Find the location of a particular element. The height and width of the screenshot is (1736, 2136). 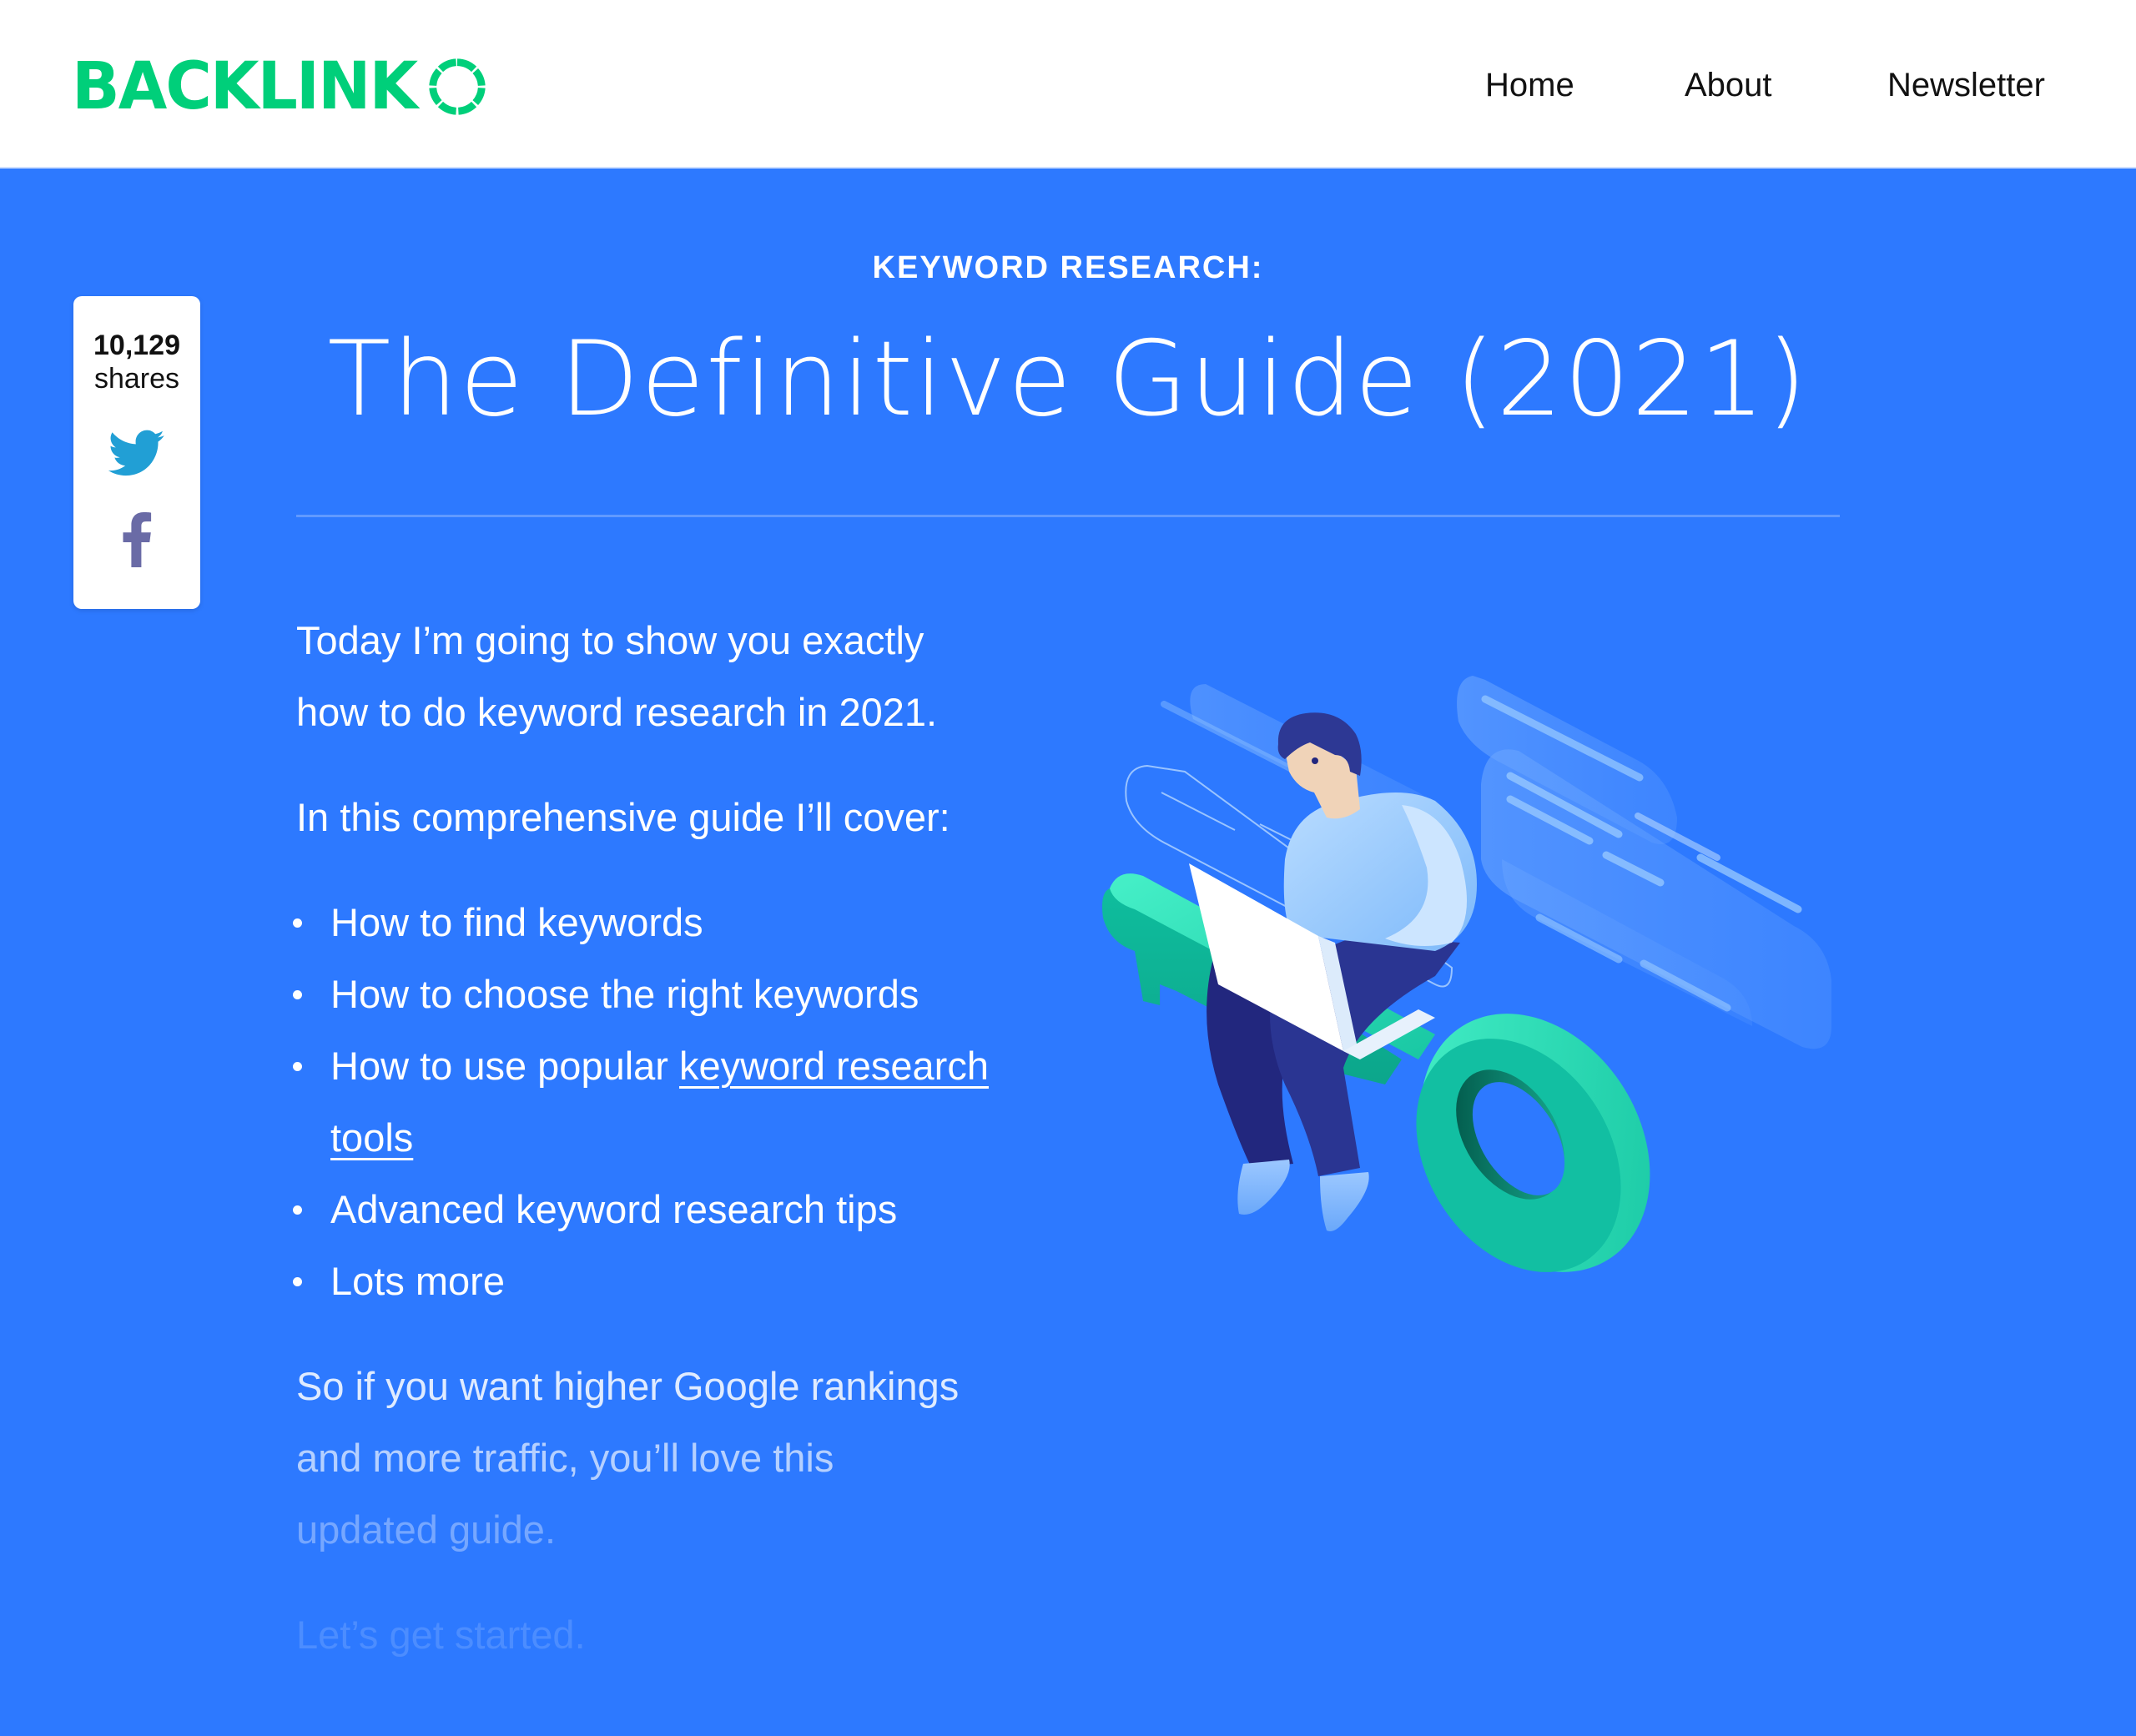

person-eye is located at coordinates (1315, 760).